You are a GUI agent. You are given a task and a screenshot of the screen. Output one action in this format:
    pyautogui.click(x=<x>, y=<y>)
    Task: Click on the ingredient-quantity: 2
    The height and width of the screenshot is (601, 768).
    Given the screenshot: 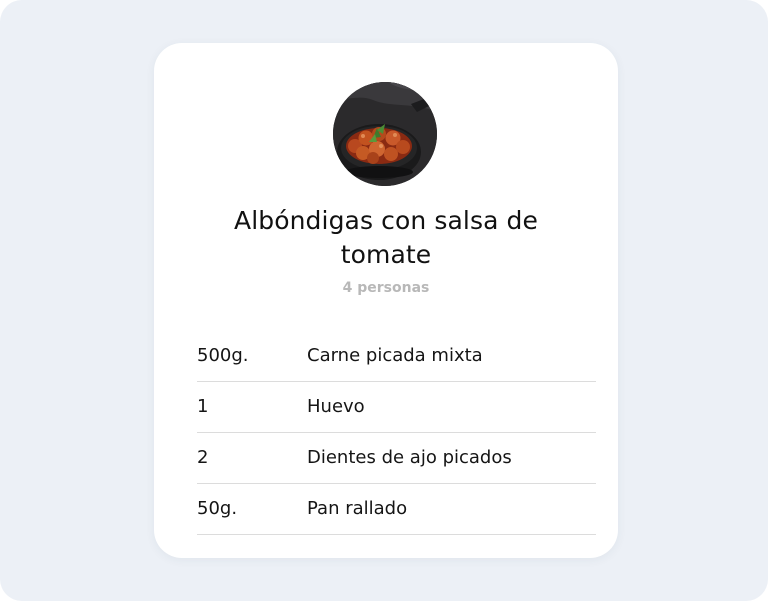 What is the action you would take?
    pyautogui.click(x=203, y=457)
    